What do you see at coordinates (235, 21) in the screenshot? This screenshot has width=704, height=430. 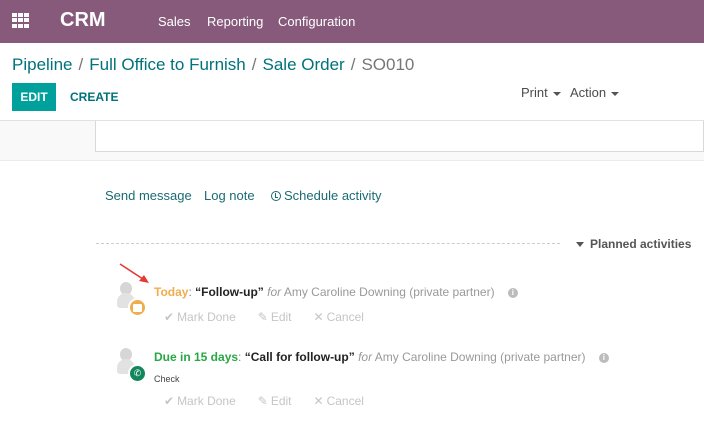 I see `menu-reporting: Reporting` at bounding box center [235, 21].